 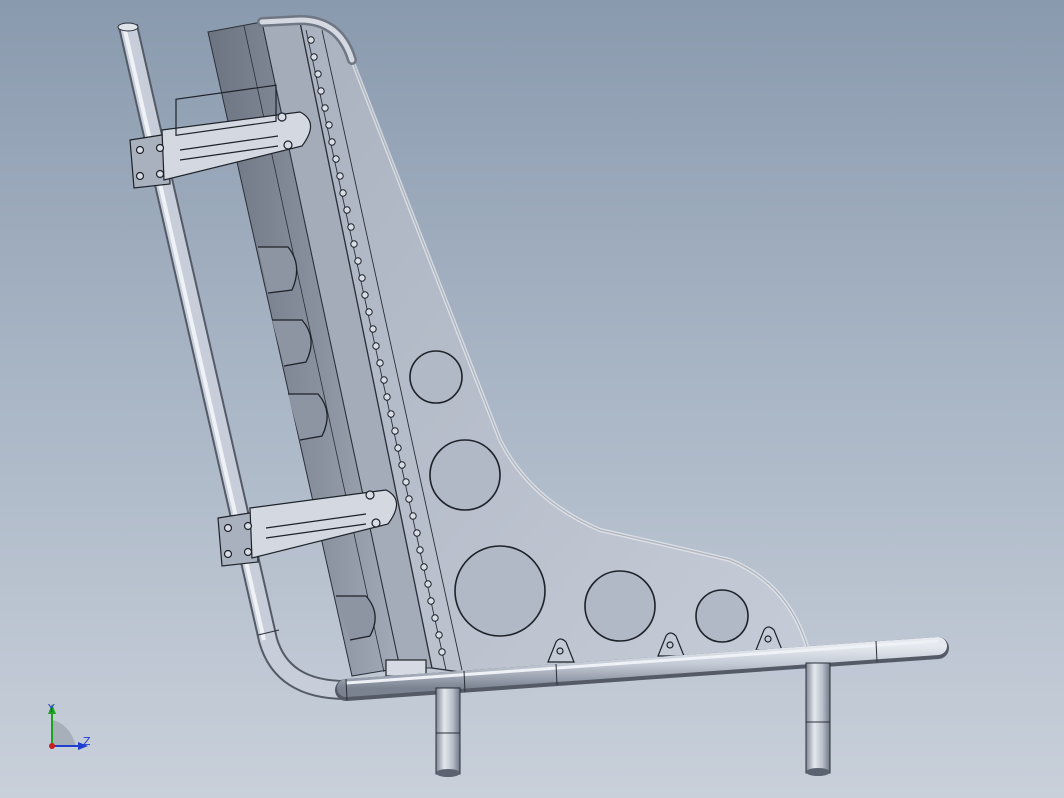 I want to click on triad-y-label: Y, so click(x=51, y=708).